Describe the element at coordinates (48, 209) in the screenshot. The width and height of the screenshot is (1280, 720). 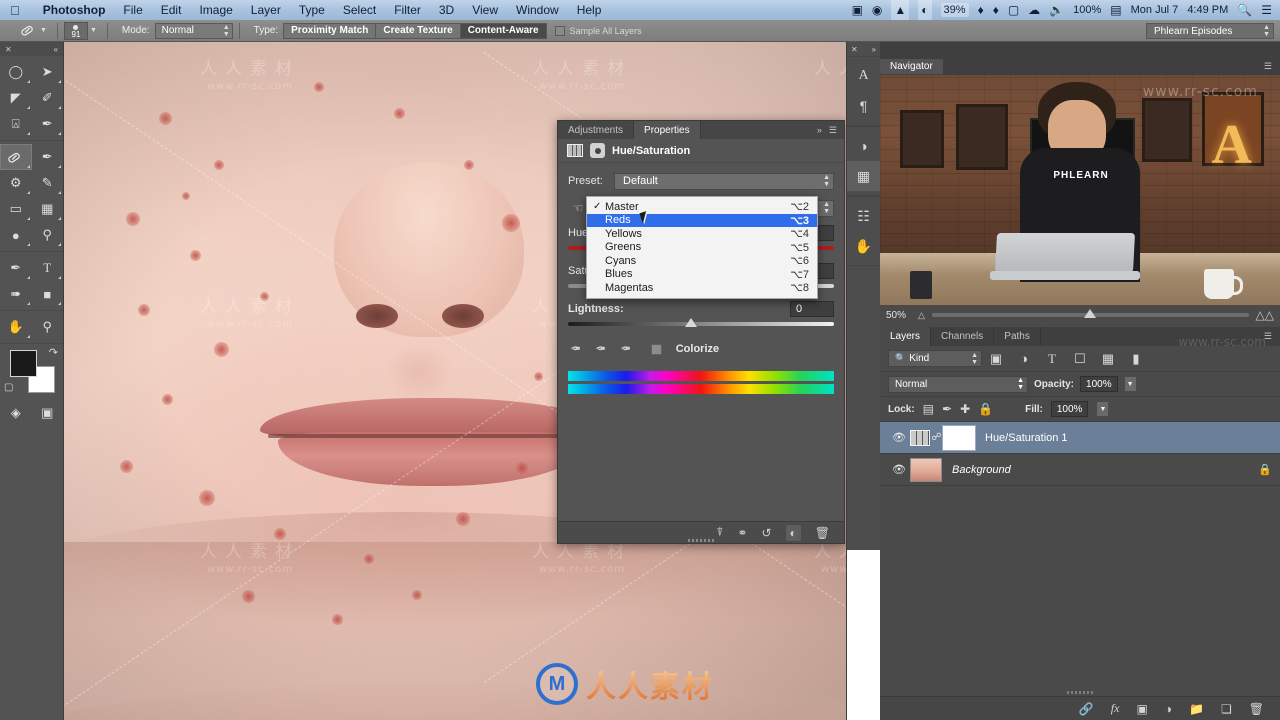
I see `gradient-tool: ▦` at that location.